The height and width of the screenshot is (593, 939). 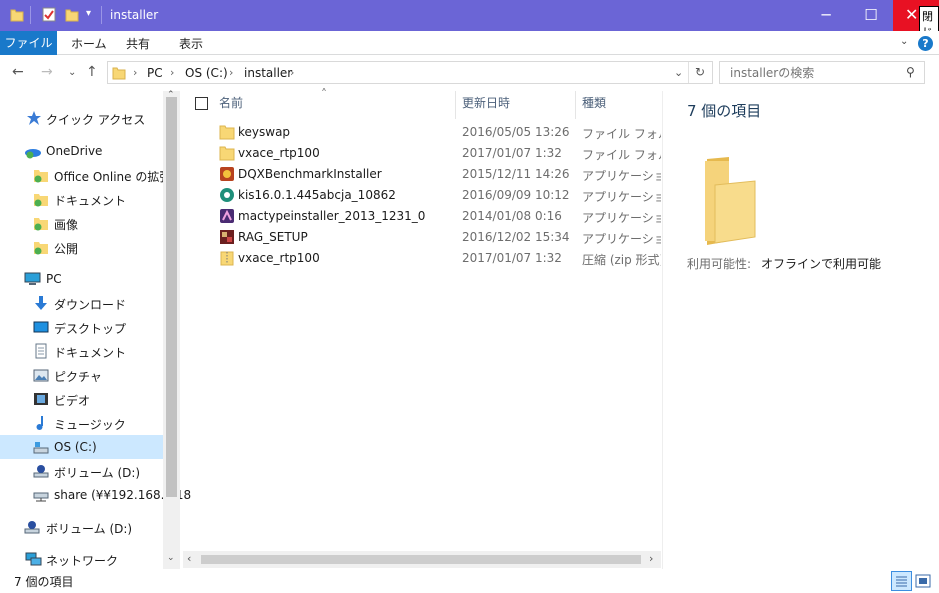 What do you see at coordinates (28, 43) in the screenshot?
I see `tab-file: ファイル` at bounding box center [28, 43].